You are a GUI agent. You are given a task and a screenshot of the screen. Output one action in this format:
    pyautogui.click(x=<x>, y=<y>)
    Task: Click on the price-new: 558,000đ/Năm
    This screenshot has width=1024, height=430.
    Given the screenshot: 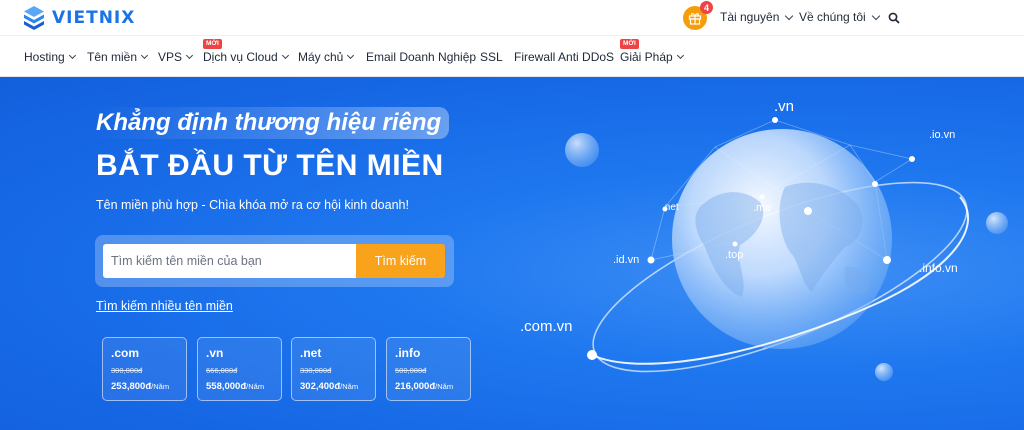 What is the action you would take?
    pyautogui.click(x=235, y=386)
    